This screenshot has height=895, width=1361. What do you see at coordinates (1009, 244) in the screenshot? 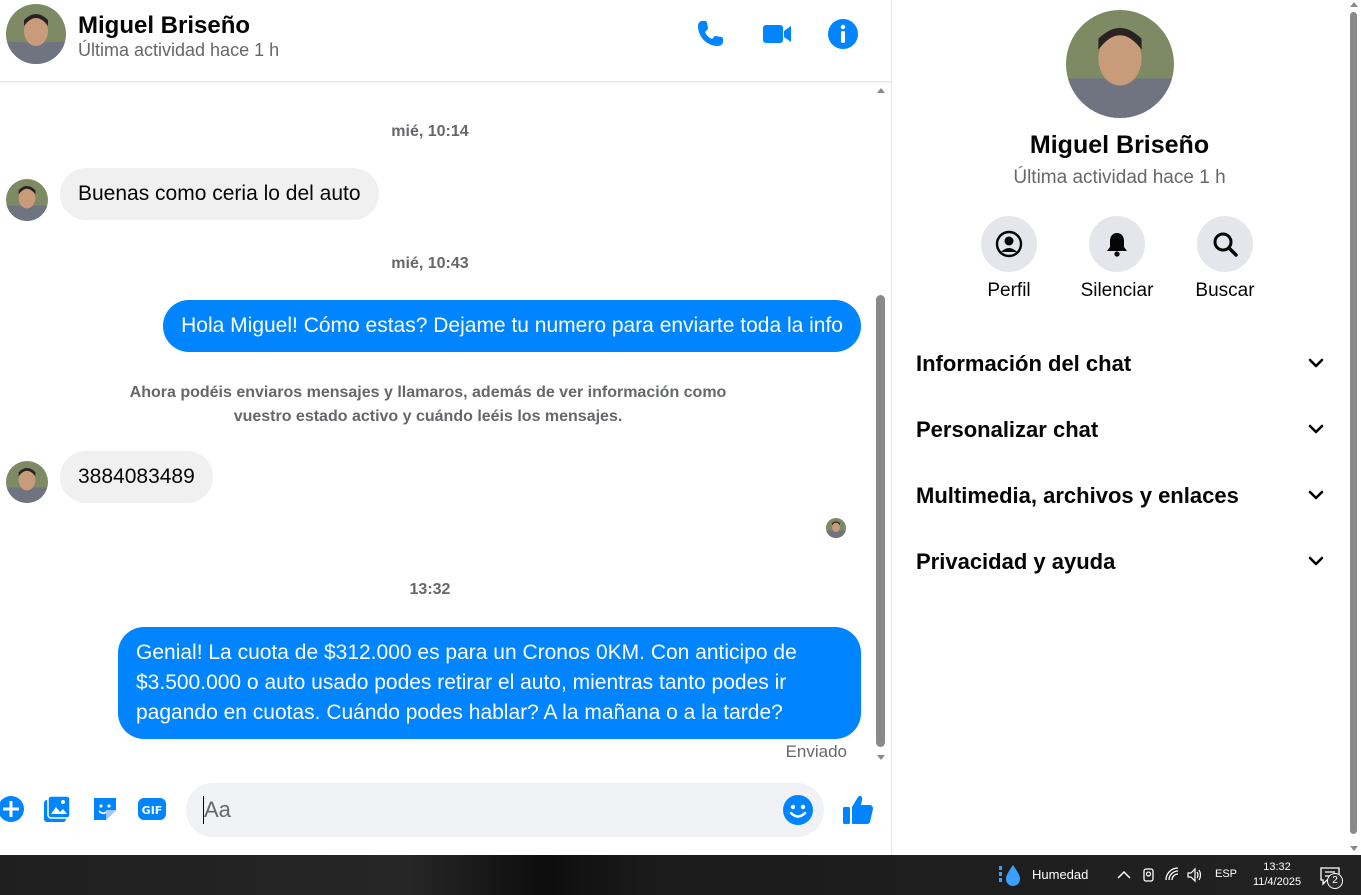
I see `profile-icon` at bounding box center [1009, 244].